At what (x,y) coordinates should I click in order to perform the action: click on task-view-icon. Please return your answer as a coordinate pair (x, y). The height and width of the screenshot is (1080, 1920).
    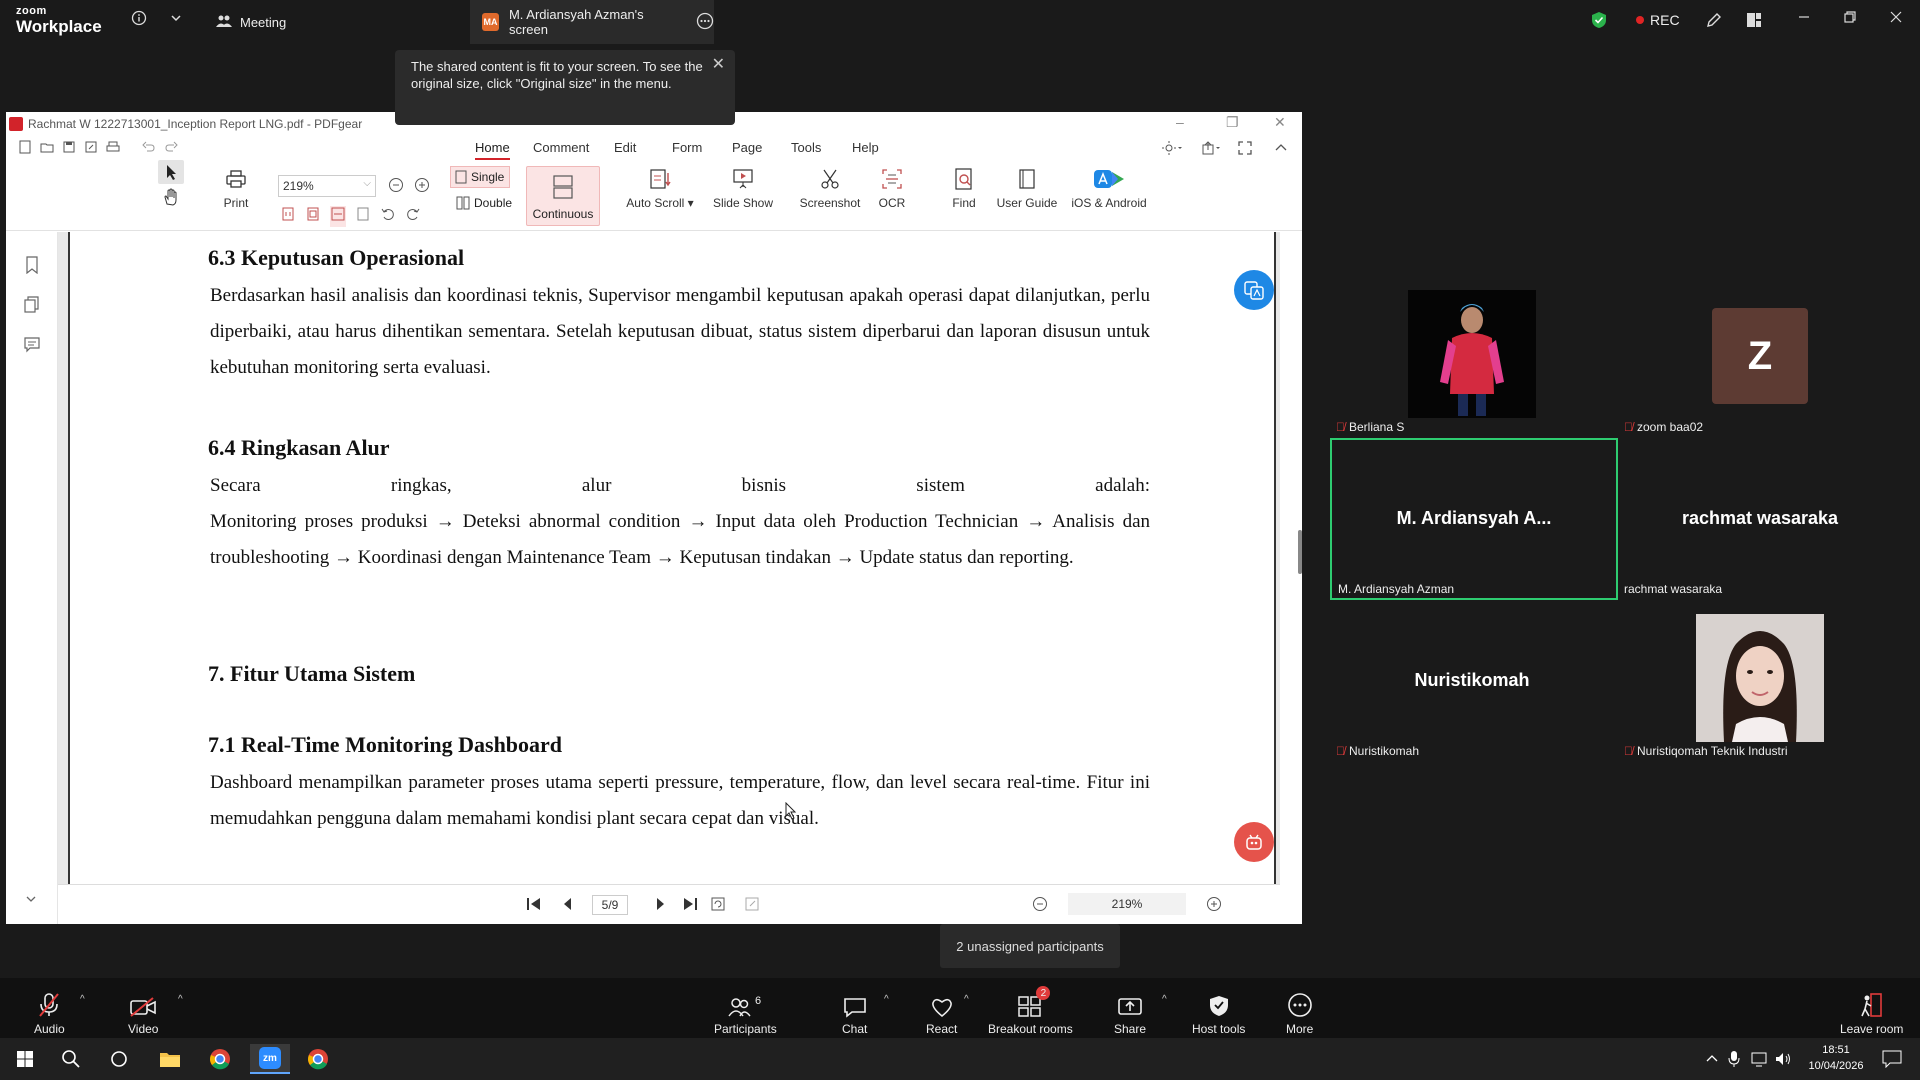
    Looking at the image, I should click on (119, 1059).